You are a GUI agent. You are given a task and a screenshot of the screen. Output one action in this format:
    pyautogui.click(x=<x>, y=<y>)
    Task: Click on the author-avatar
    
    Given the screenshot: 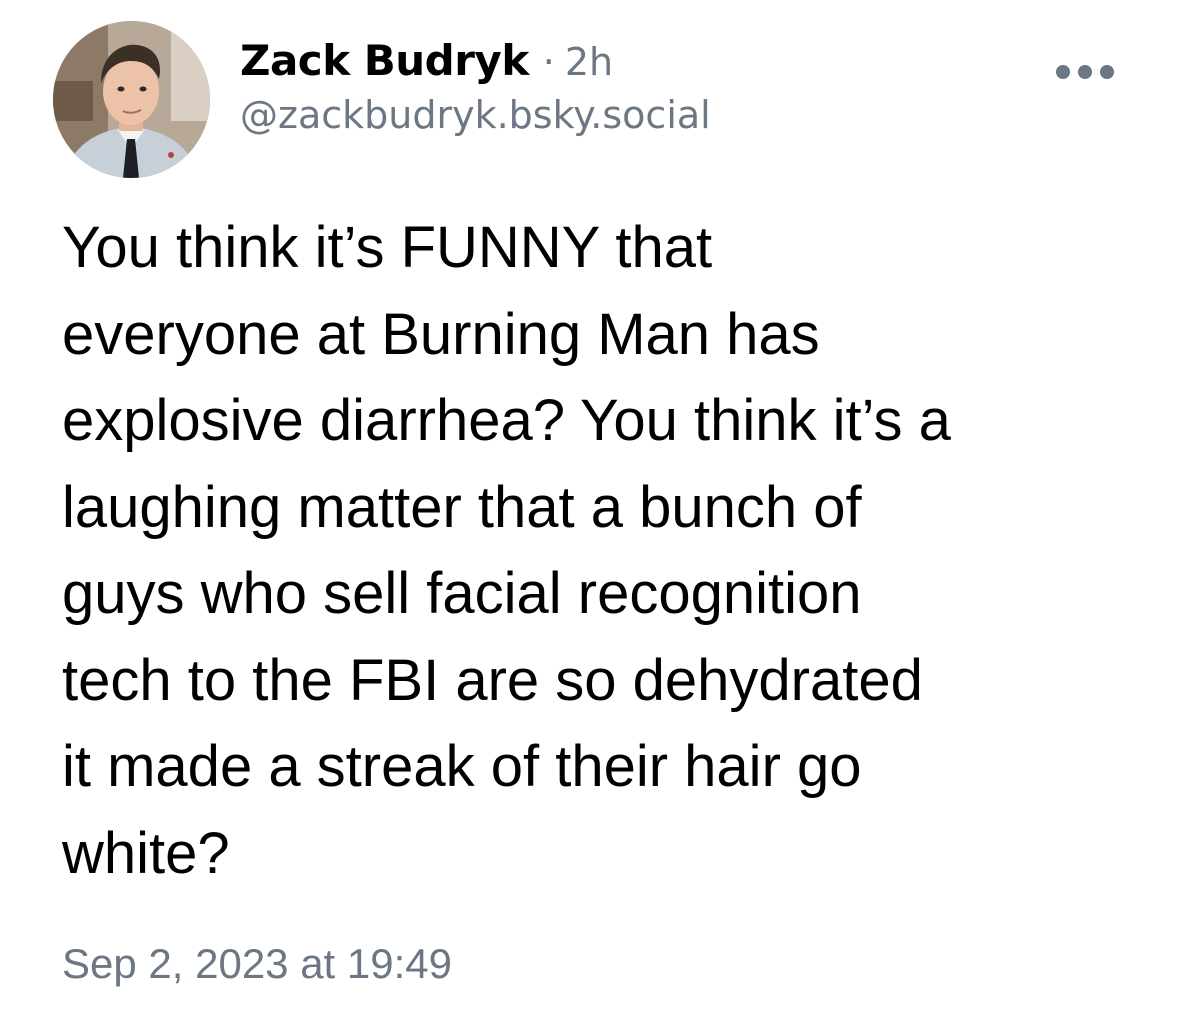 What is the action you would take?
    pyautogui.click(x=131, y=99)
    